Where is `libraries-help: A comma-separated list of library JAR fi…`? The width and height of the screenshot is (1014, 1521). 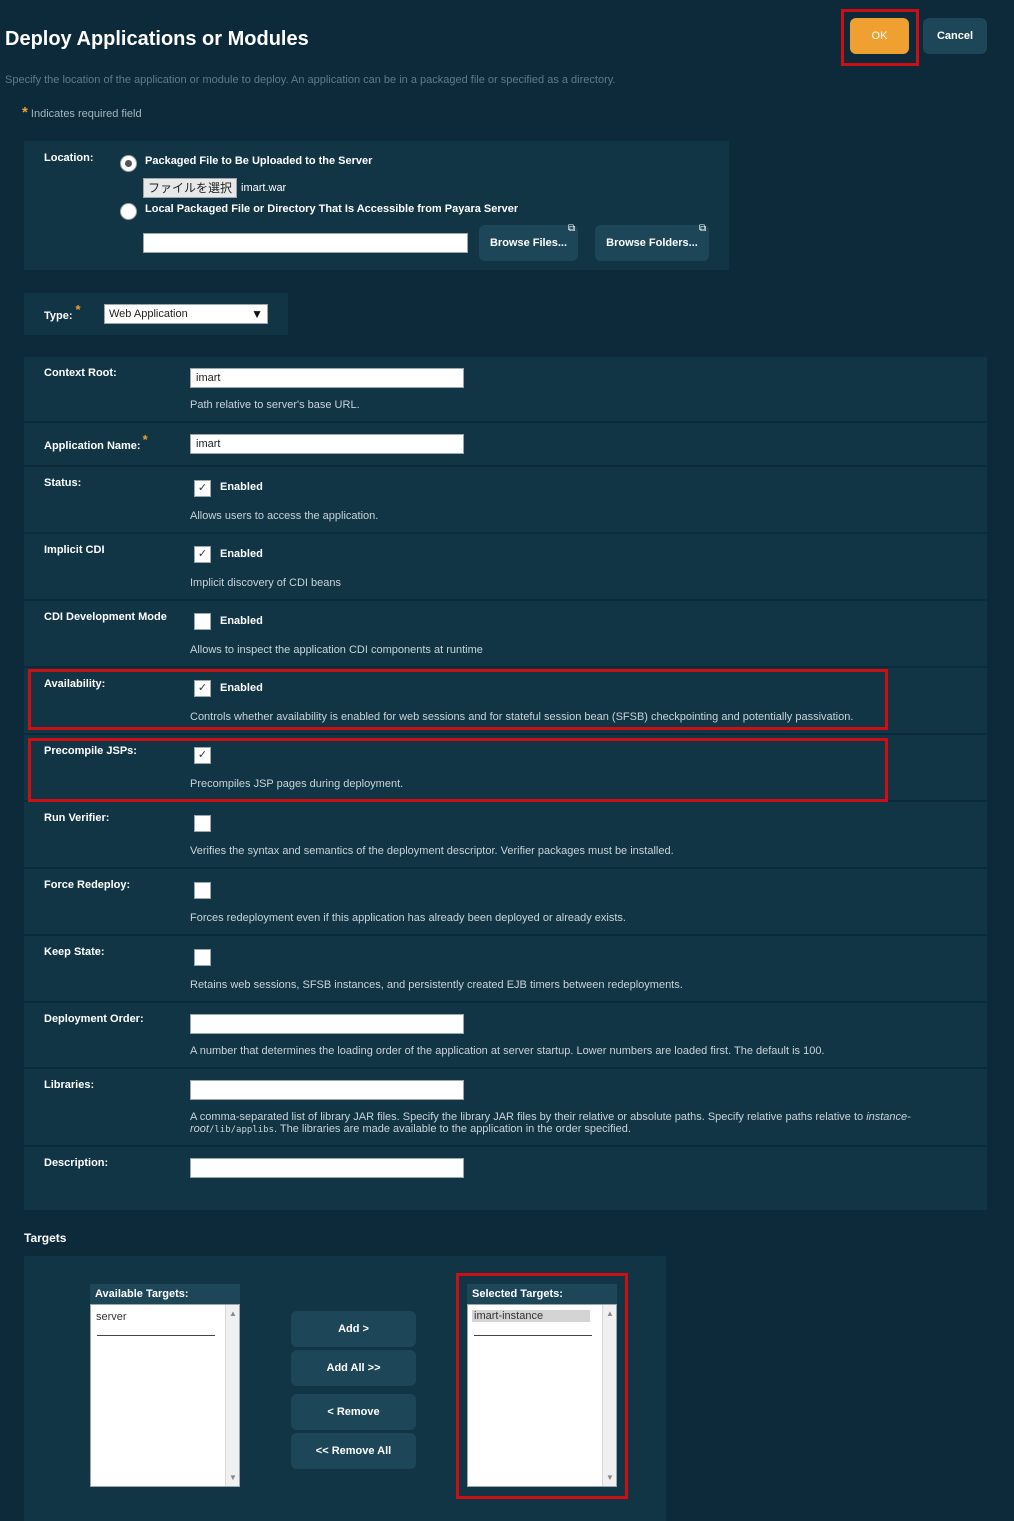 libraries-help: A comma-separated list of library JAR fi… is located at coordinates (565, 1123).